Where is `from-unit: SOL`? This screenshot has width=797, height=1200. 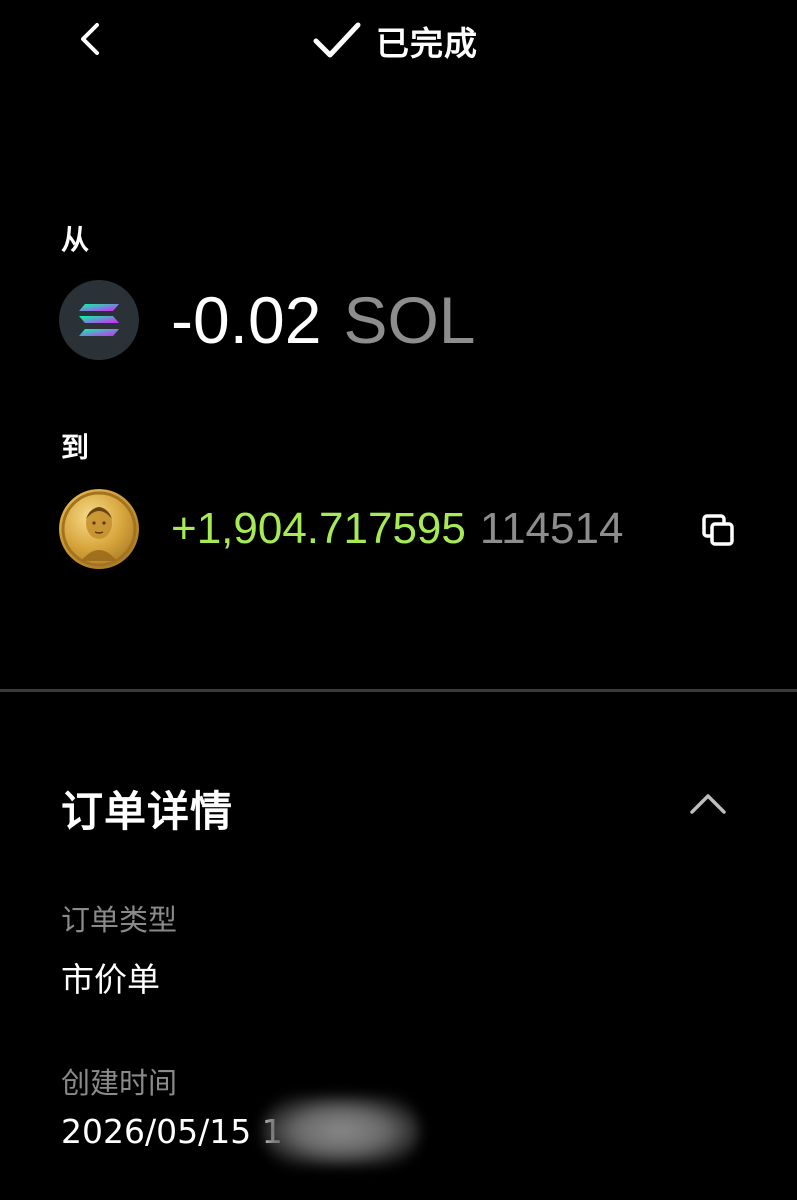
from-unit: SOL is located at coordinates (409, 320).